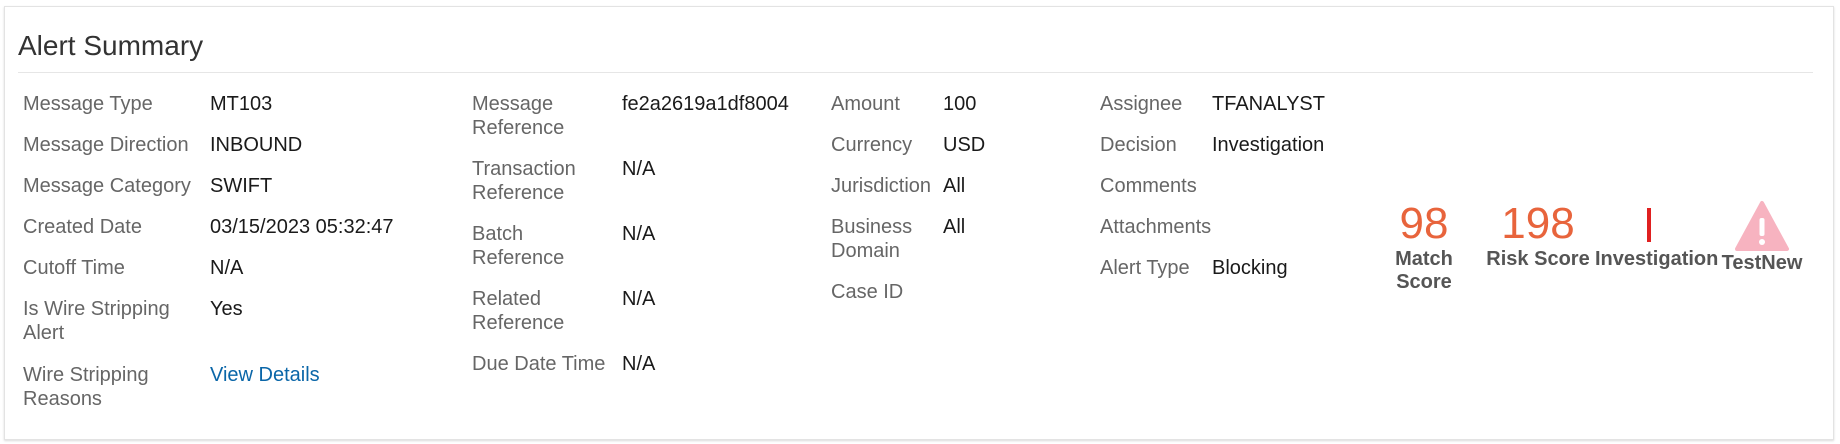  Describe the element at coordinates (1762, 263) in the screenshot. I see `testnew-label: TestNew` at that location.